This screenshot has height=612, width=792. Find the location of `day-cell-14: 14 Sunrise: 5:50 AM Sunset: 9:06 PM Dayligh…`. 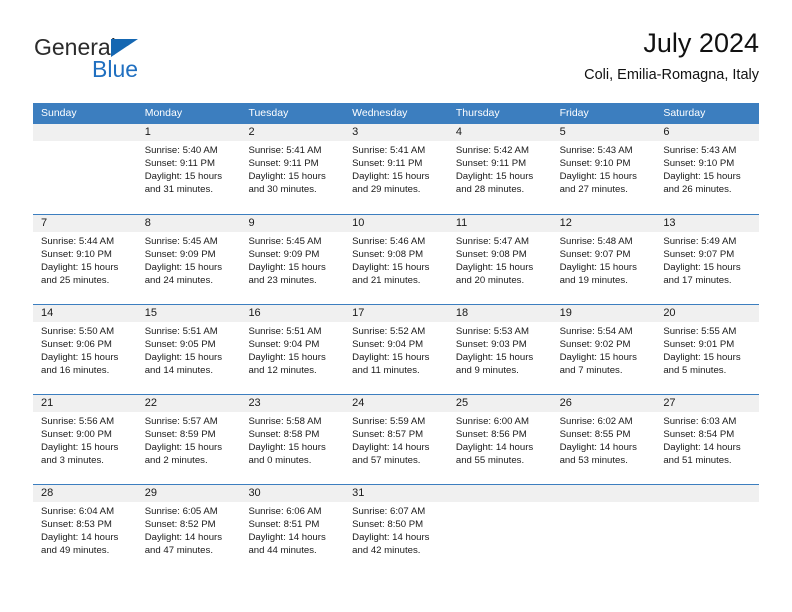

day-cell-14: 14 Sunrise: 5:50 AM Sunset: 9:06 PM Dayligh… is located at coordinates (85, 349).